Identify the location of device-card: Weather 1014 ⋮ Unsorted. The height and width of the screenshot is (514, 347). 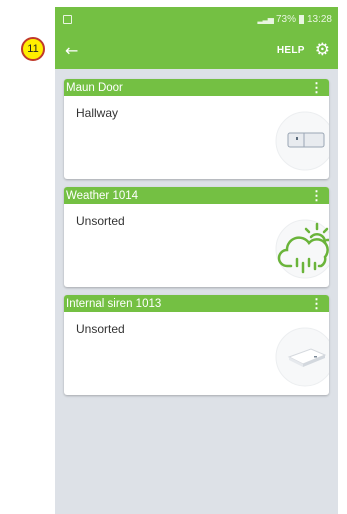
(196, 237).